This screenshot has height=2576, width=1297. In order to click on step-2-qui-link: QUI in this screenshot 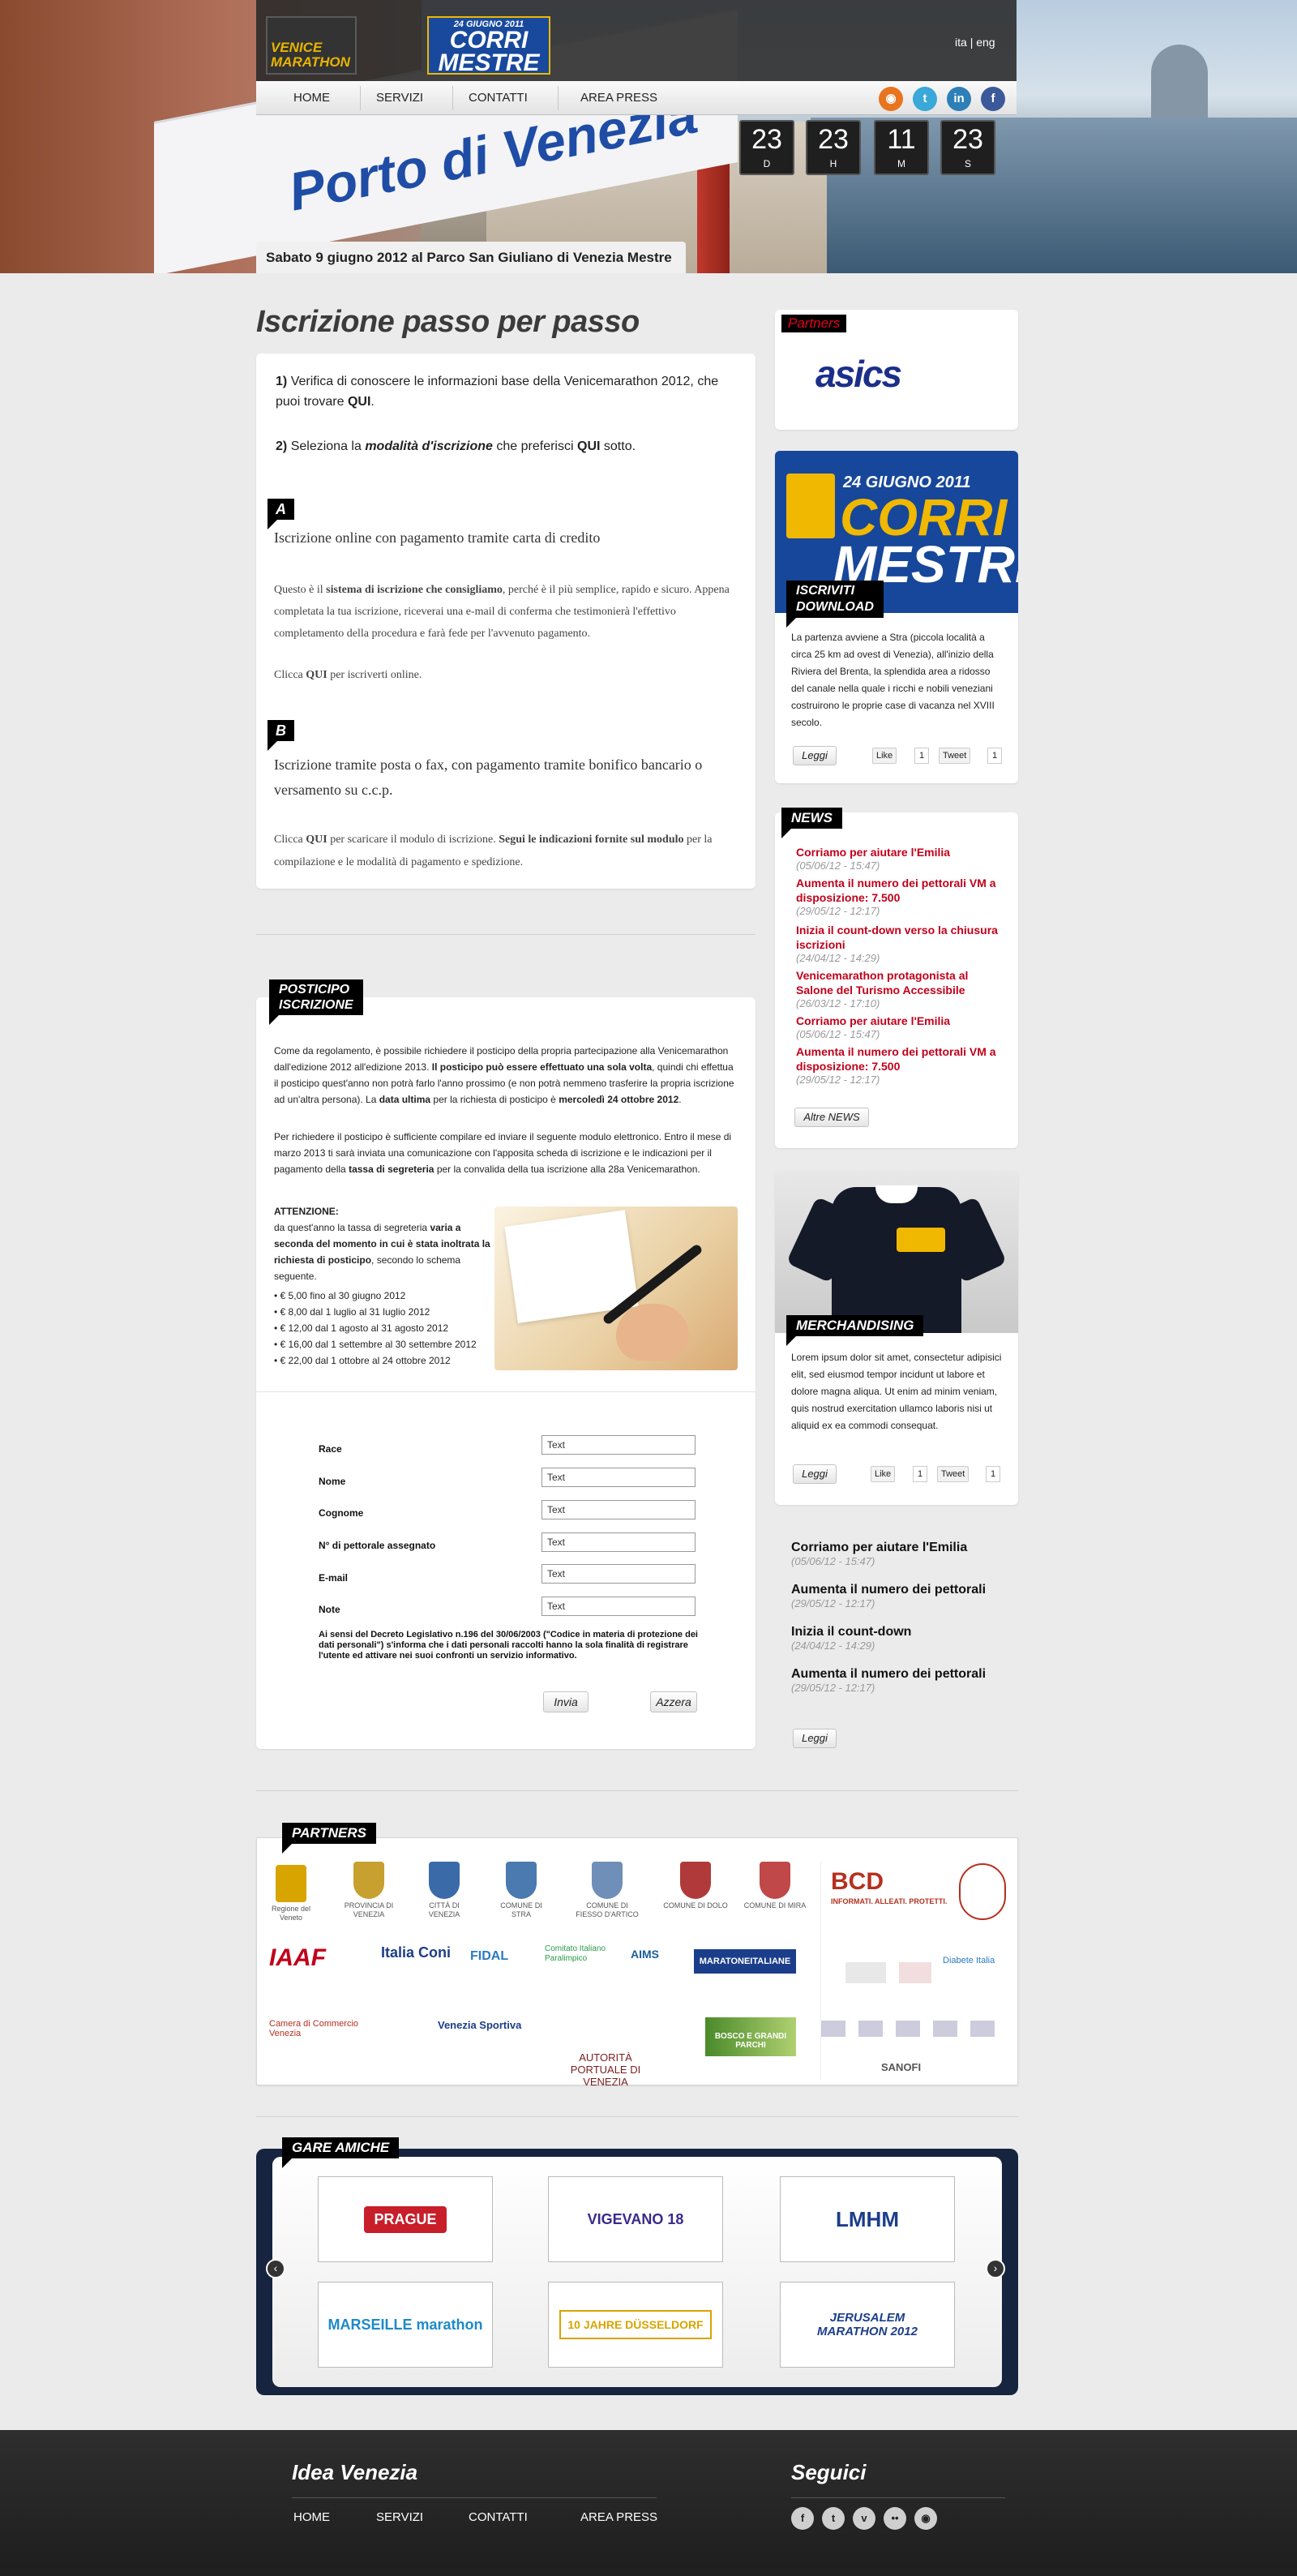, I will do `click(588, 446)`.